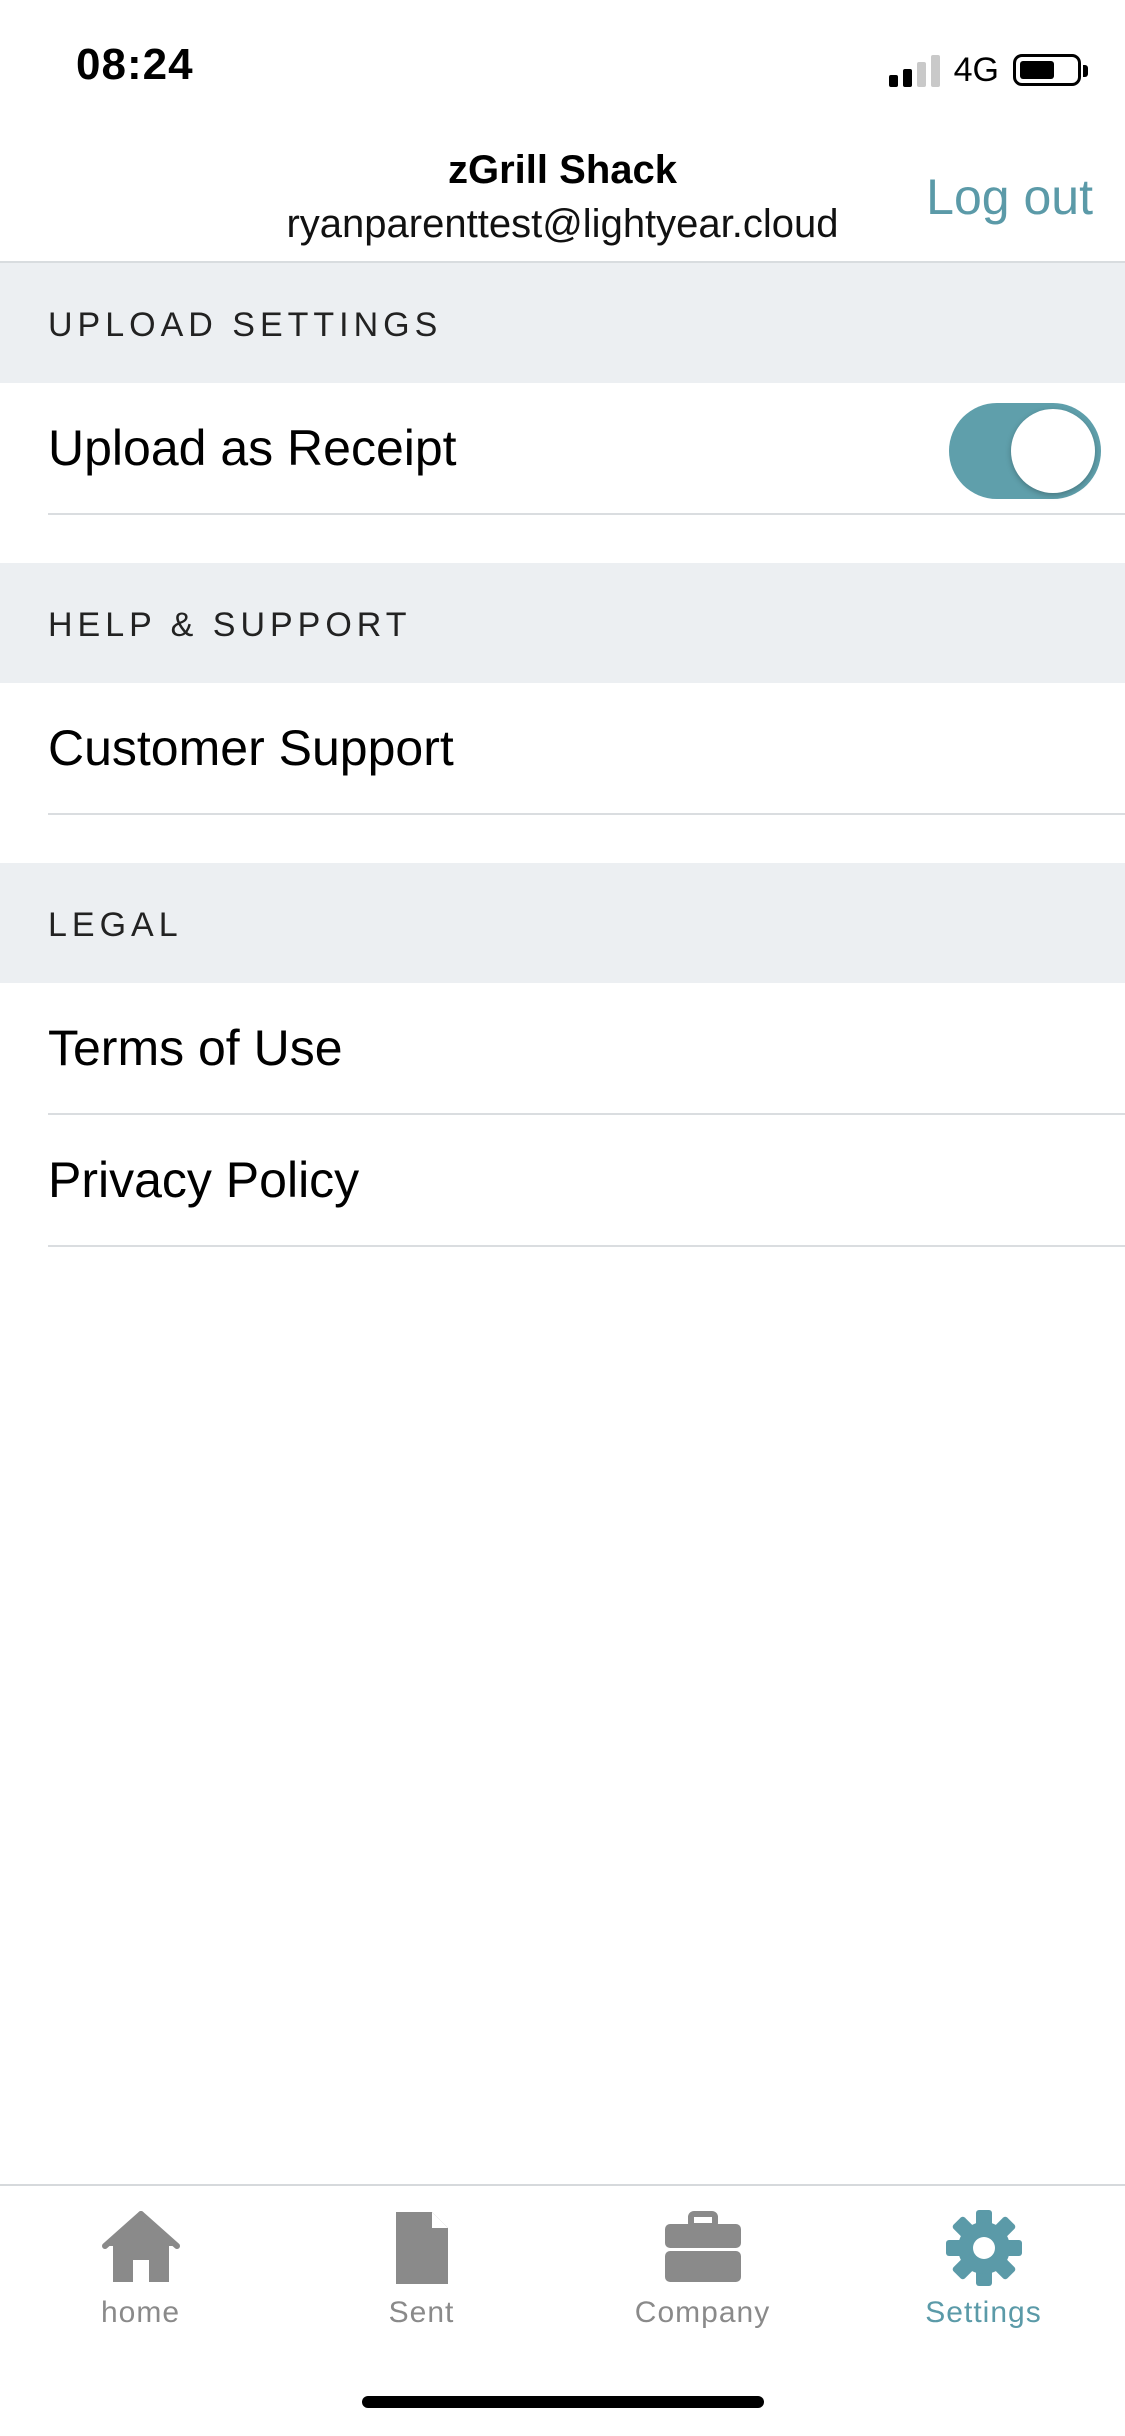 The height and width of the screenshot is (2436, 1125). I want to click on tab-company: Company, so click(702, 2278).